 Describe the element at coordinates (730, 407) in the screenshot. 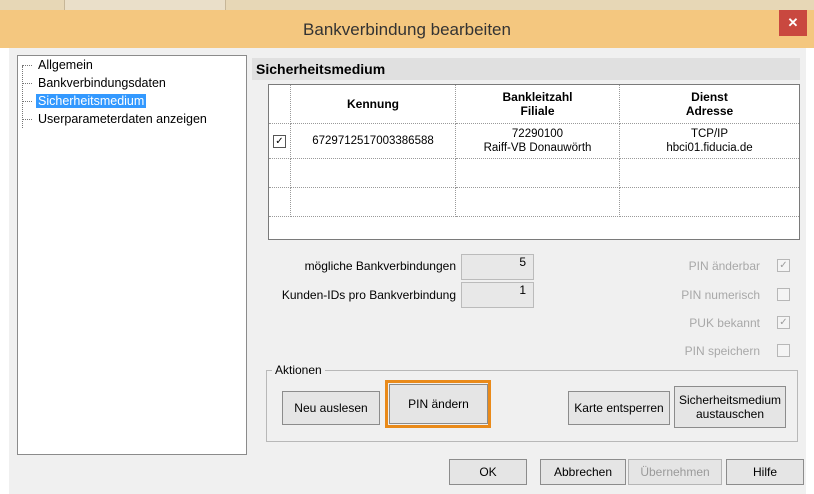

I see `sicherheitsmedium-austauschen-button: Sicherheitsmedium austauschen` at that location.